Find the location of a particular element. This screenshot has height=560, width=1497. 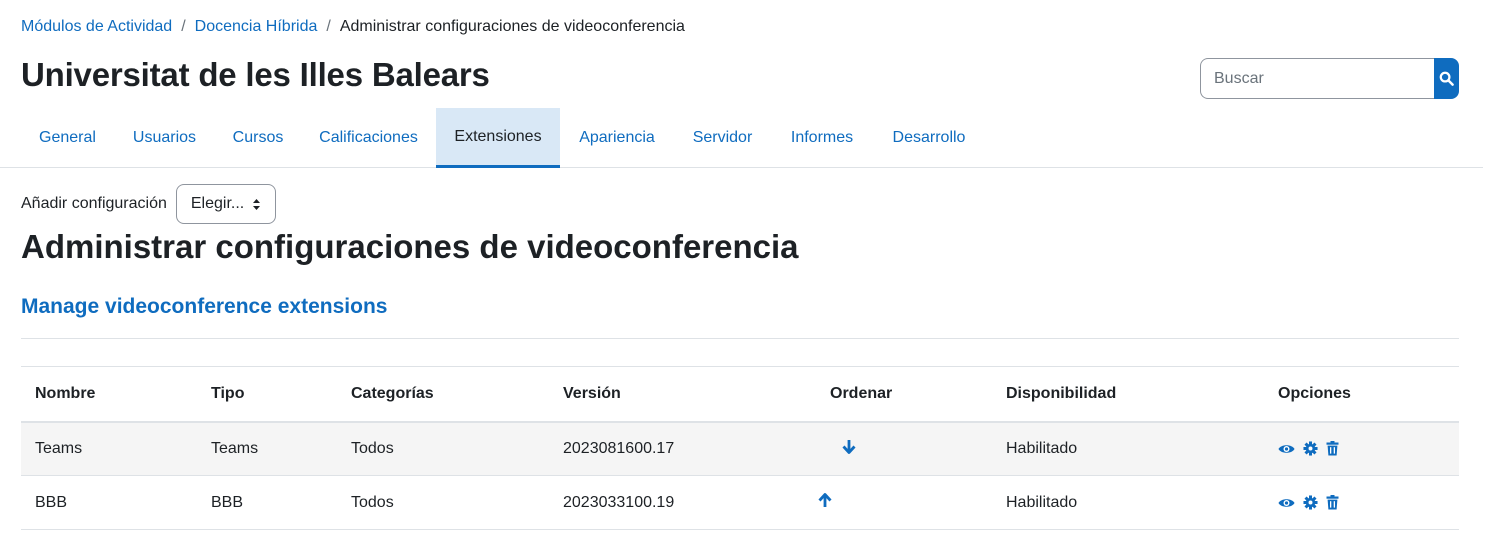

move-down-button is located at coordinates (849, 446).